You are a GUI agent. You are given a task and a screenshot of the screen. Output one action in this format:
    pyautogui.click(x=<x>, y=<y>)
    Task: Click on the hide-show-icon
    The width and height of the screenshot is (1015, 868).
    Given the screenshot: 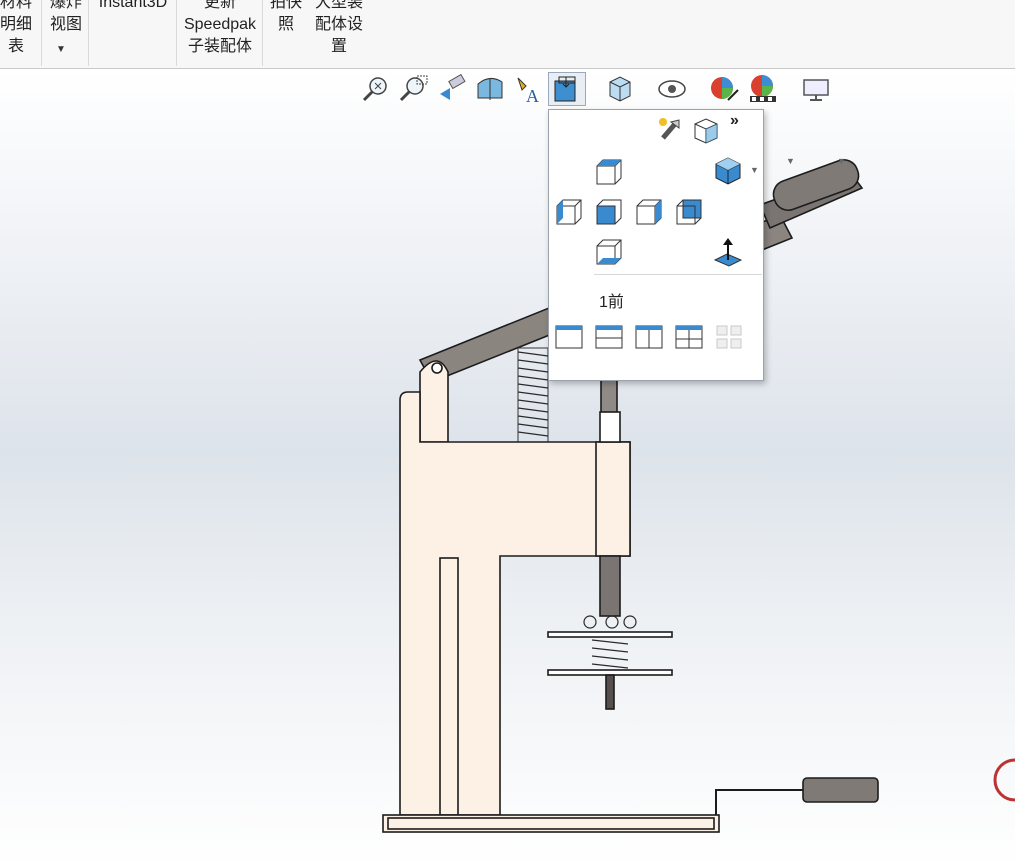 What is the action you would take?
    pyautogui.click(x=672, y=89)
    